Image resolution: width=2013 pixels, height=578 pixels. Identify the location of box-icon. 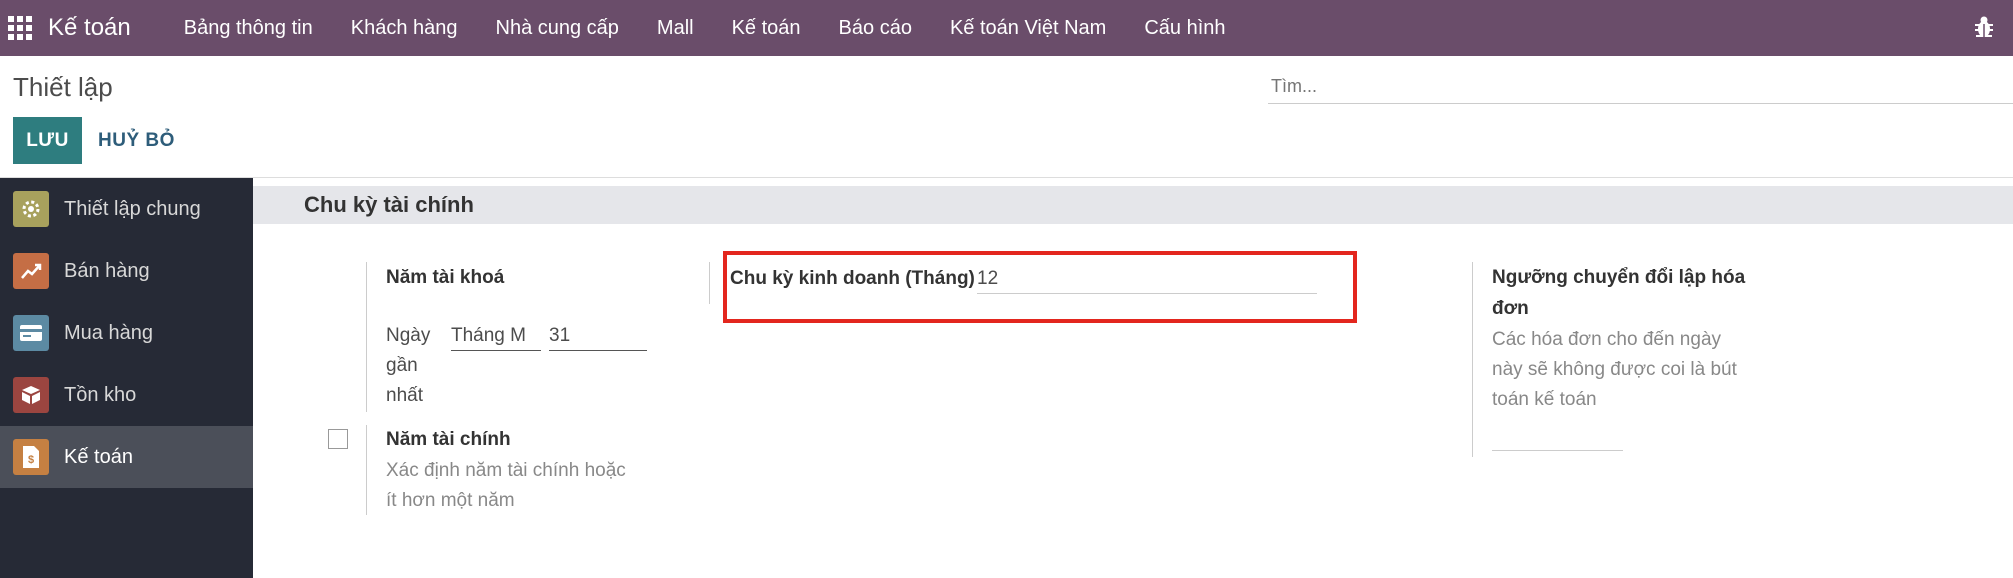
(31, 395).